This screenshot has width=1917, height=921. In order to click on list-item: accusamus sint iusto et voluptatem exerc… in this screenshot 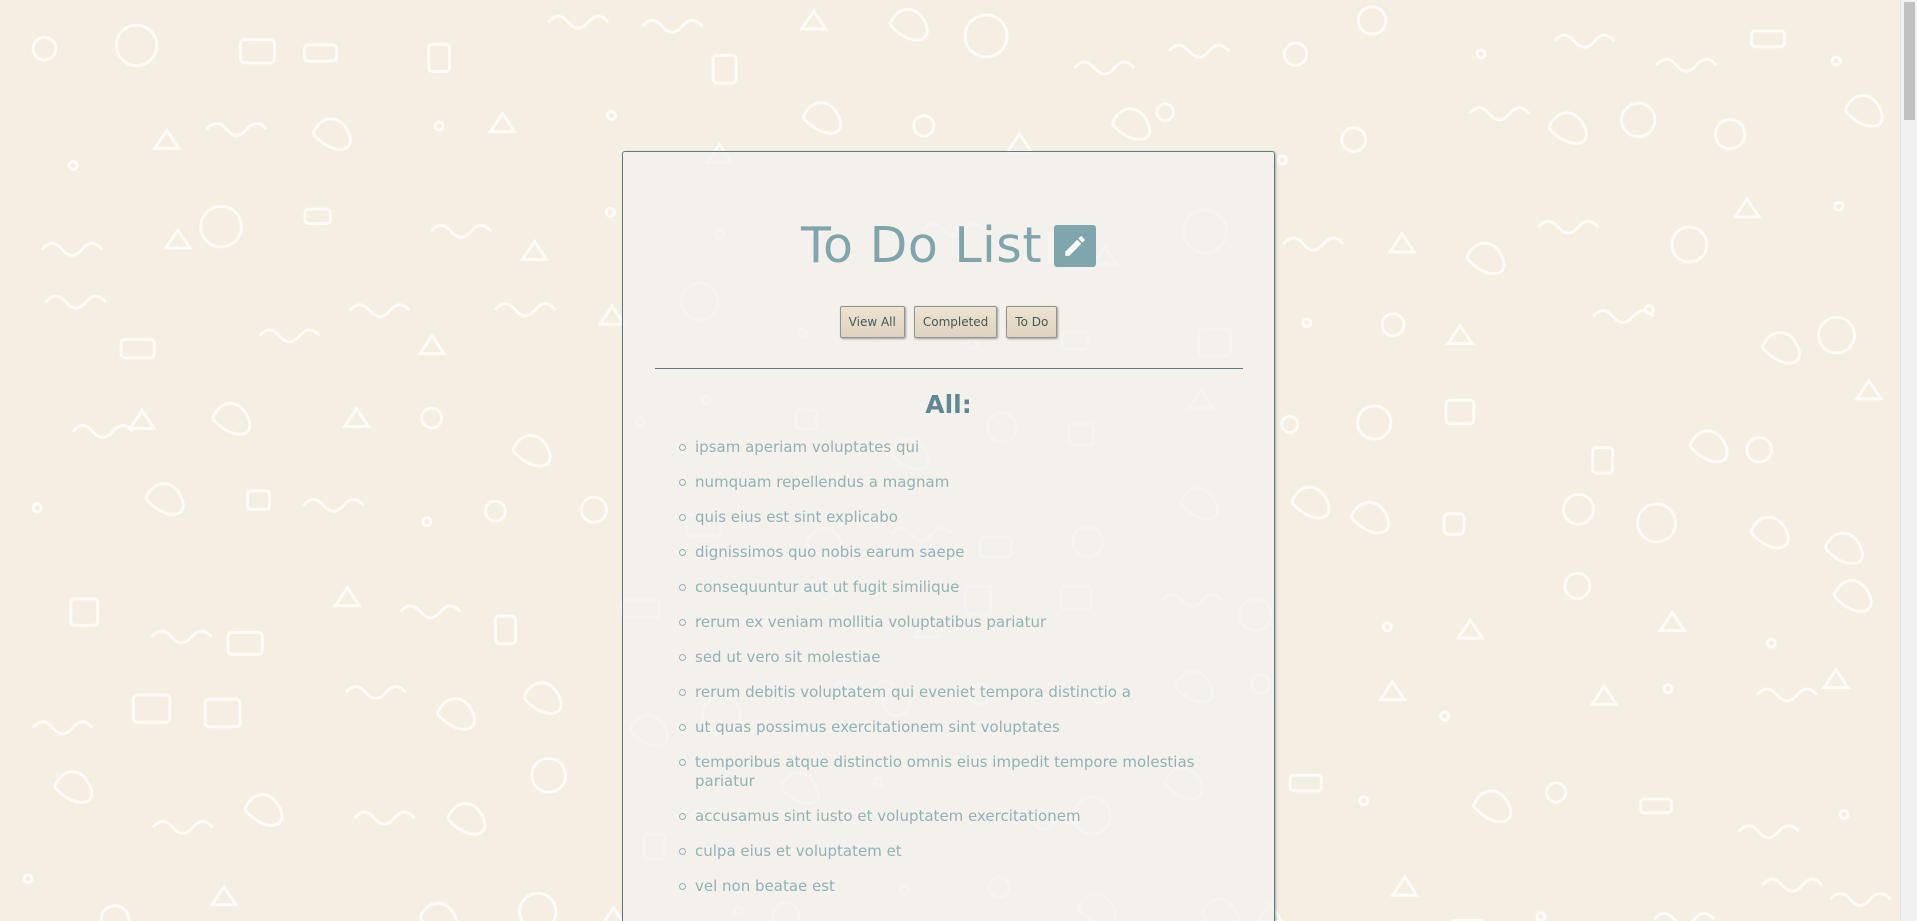, I will do `click(939, 816)`.